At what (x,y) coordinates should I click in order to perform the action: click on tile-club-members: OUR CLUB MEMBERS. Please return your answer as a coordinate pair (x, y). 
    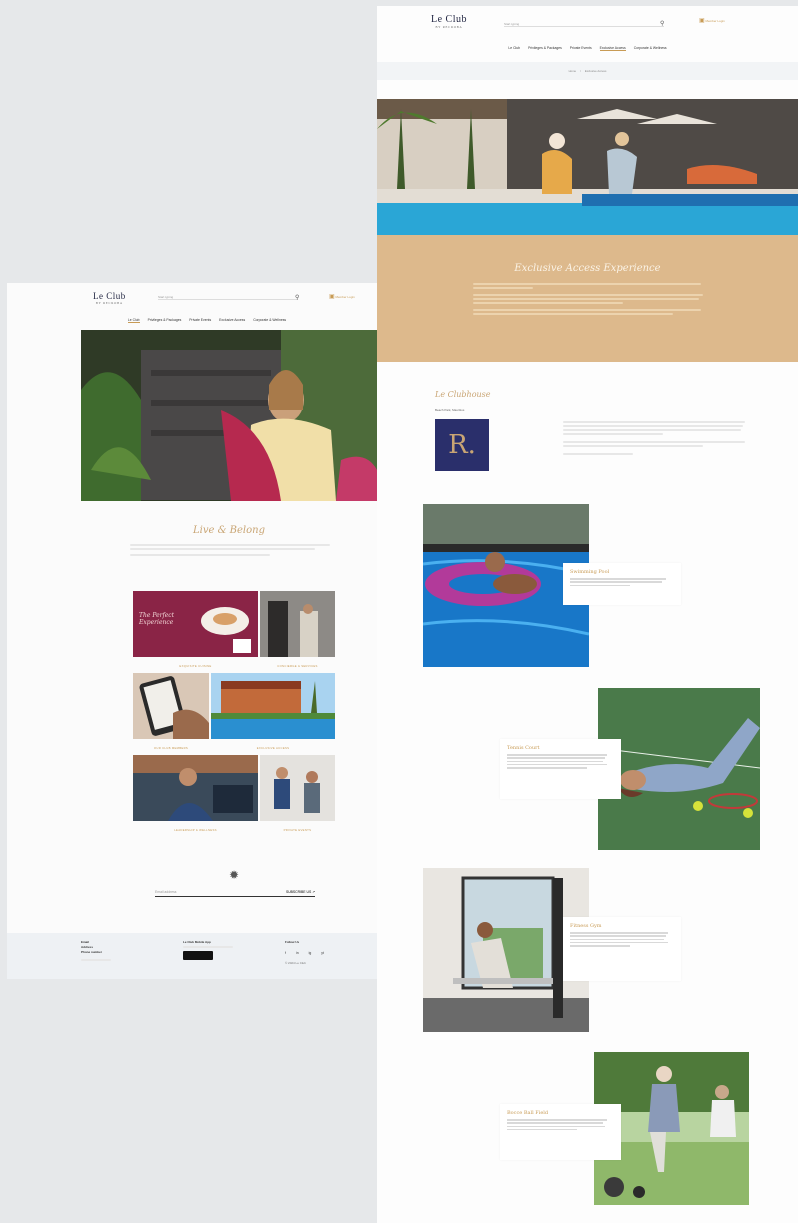
    Looking at the image, I should click on (171, 711).